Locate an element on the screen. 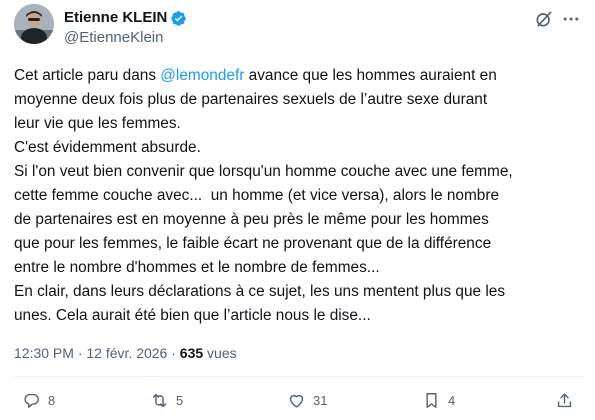  repost-button: 5 is located at coordinates (166, 400).